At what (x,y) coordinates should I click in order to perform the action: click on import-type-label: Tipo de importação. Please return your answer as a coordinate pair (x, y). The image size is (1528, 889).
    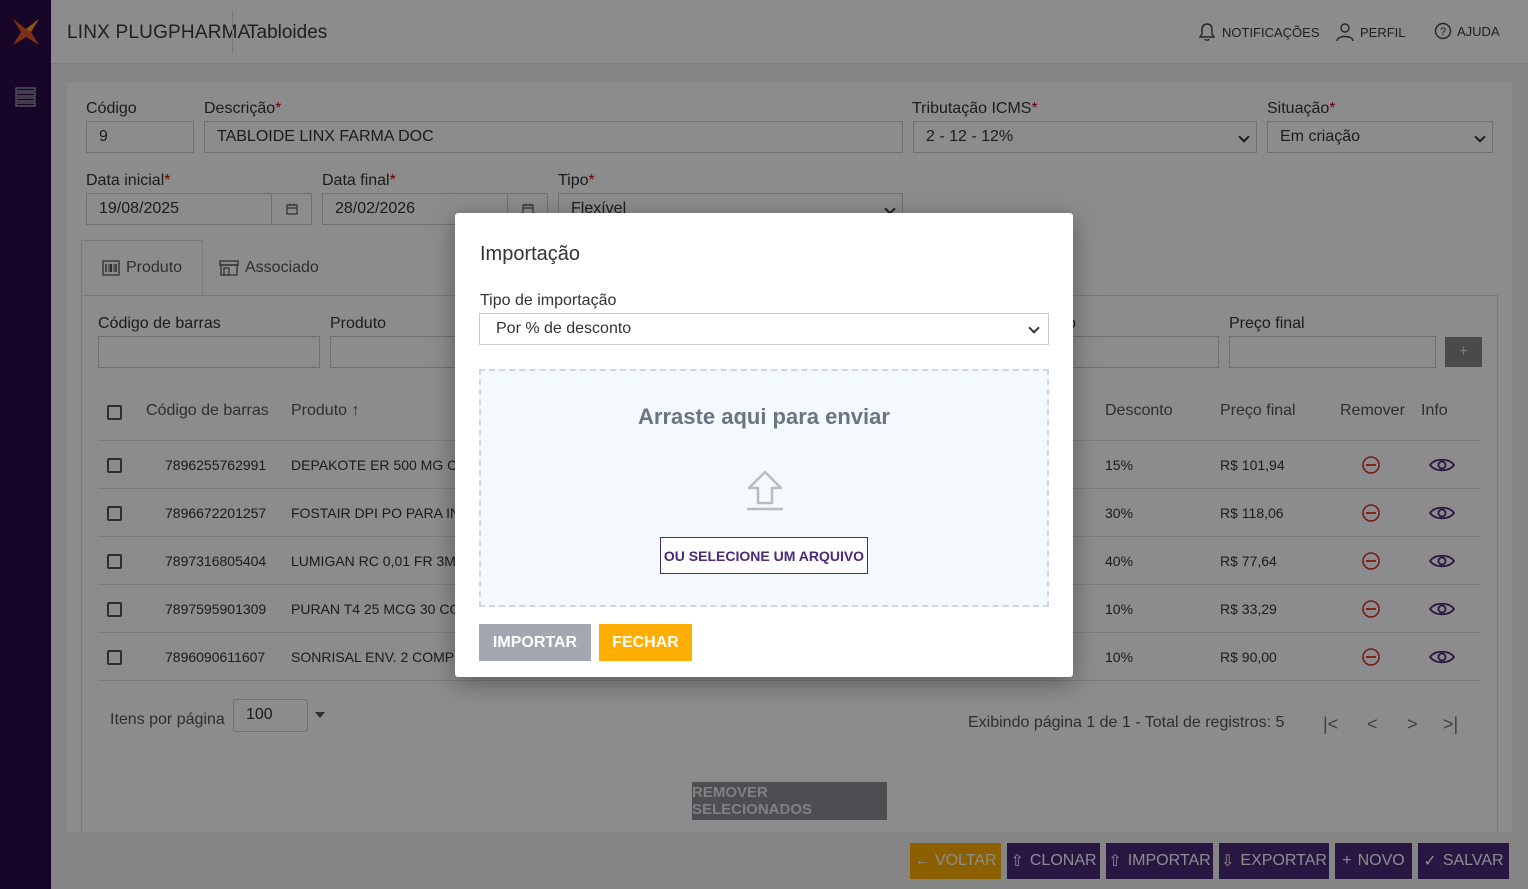
    Looking at the image, I should click on (548, 300).